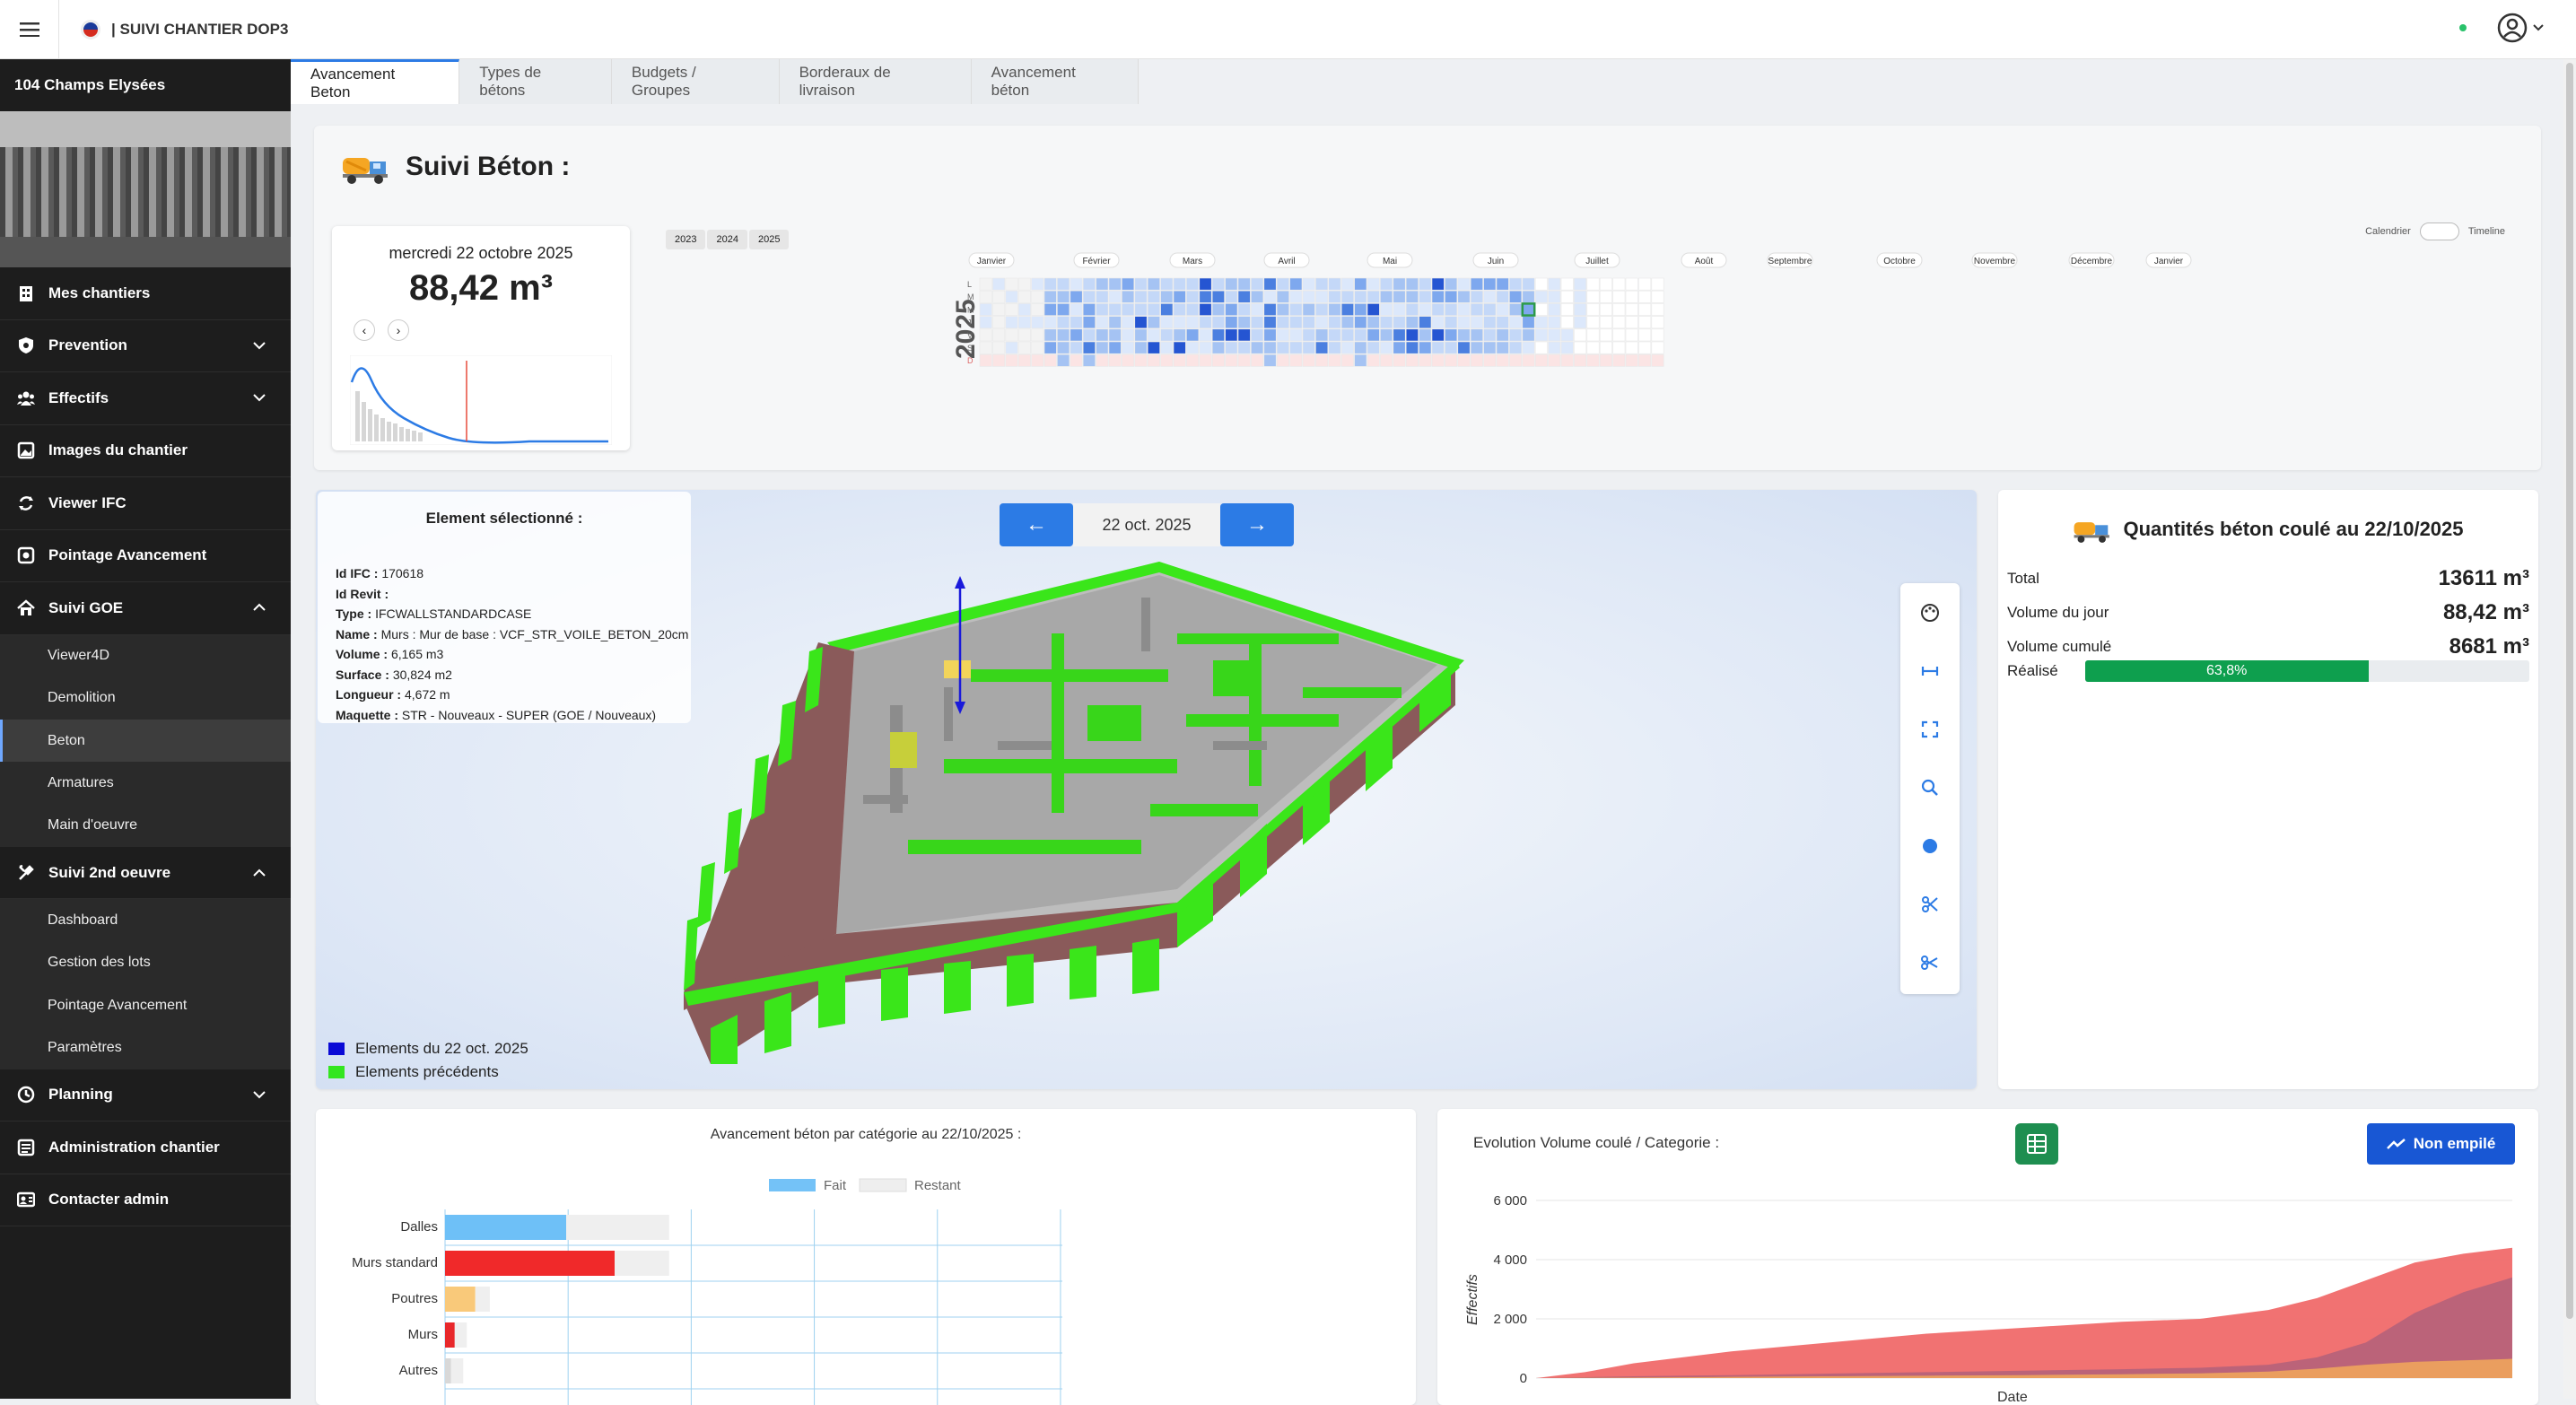 Image resolution: width=2576 pixels, height=1405 pixels. I want to click on sphere-icon, so click(1930, 845).